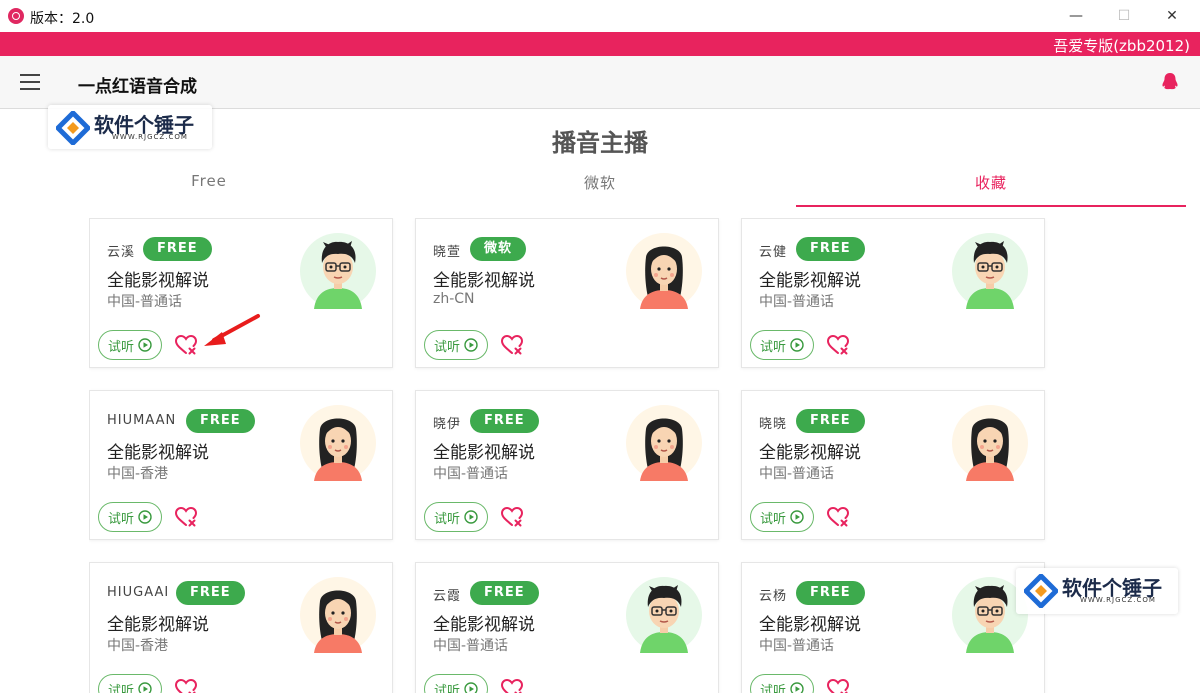  Describe the element at coordinates (1097, 591) in the screenshot. I see `watermark-logo-bottom: 软件个锤子 WWW.RJGCZ.COM` at that location.